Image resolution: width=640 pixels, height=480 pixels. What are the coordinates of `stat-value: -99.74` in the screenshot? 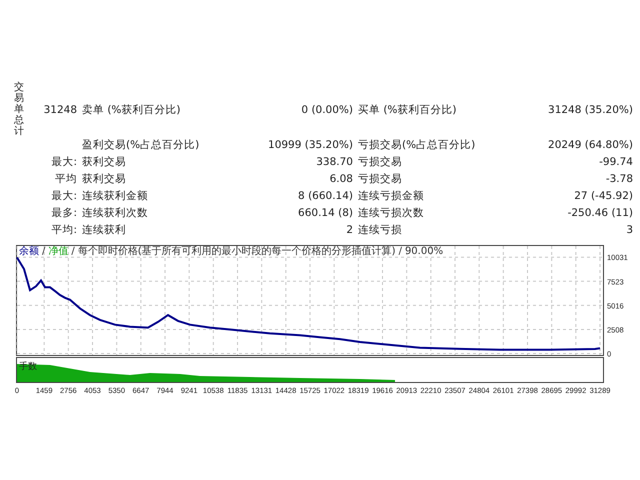 It's located at (615, 162).